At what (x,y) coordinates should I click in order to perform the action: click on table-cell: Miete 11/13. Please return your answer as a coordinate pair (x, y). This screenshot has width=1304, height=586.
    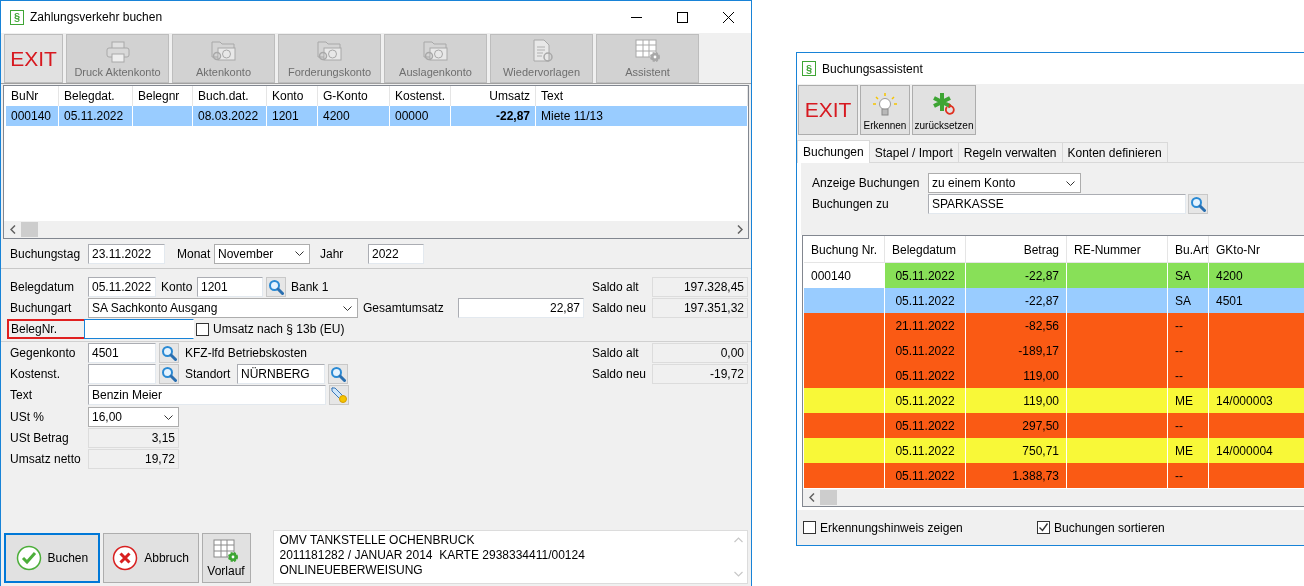
    Looking at the image, I should click on (642, 116).